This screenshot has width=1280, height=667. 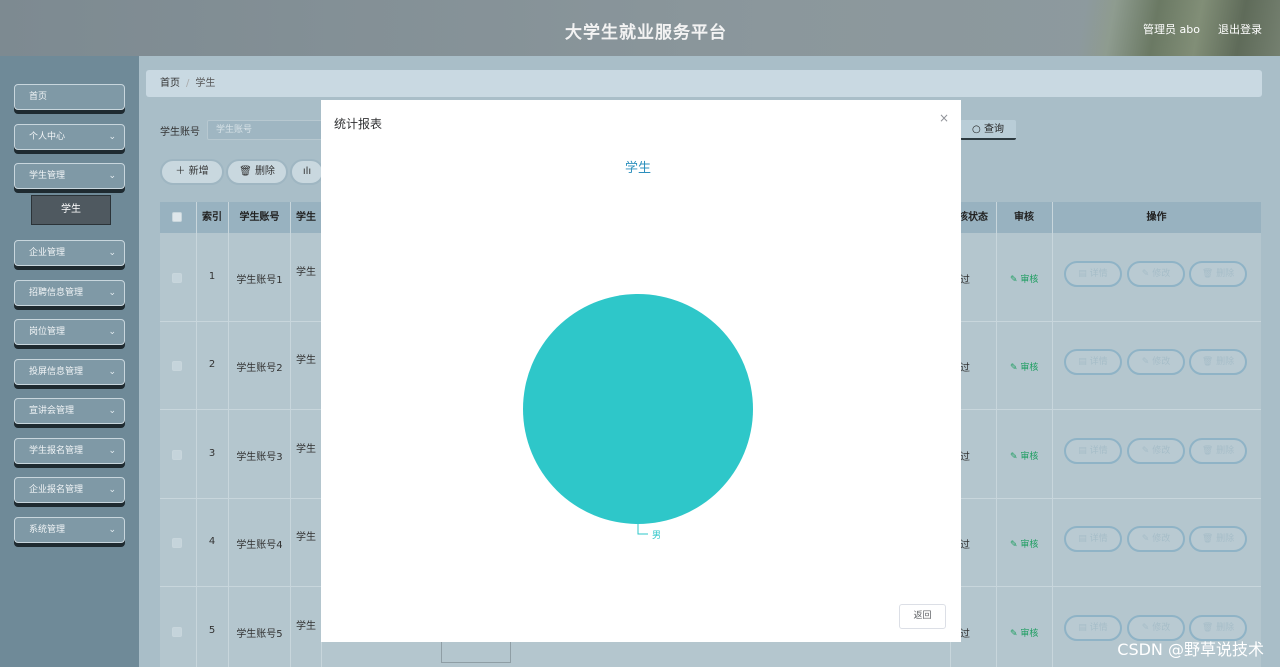 What do you see at coordinates (212, 541) in the screenshot?
I see `row-index: 4` at bounding box center [212, 541].